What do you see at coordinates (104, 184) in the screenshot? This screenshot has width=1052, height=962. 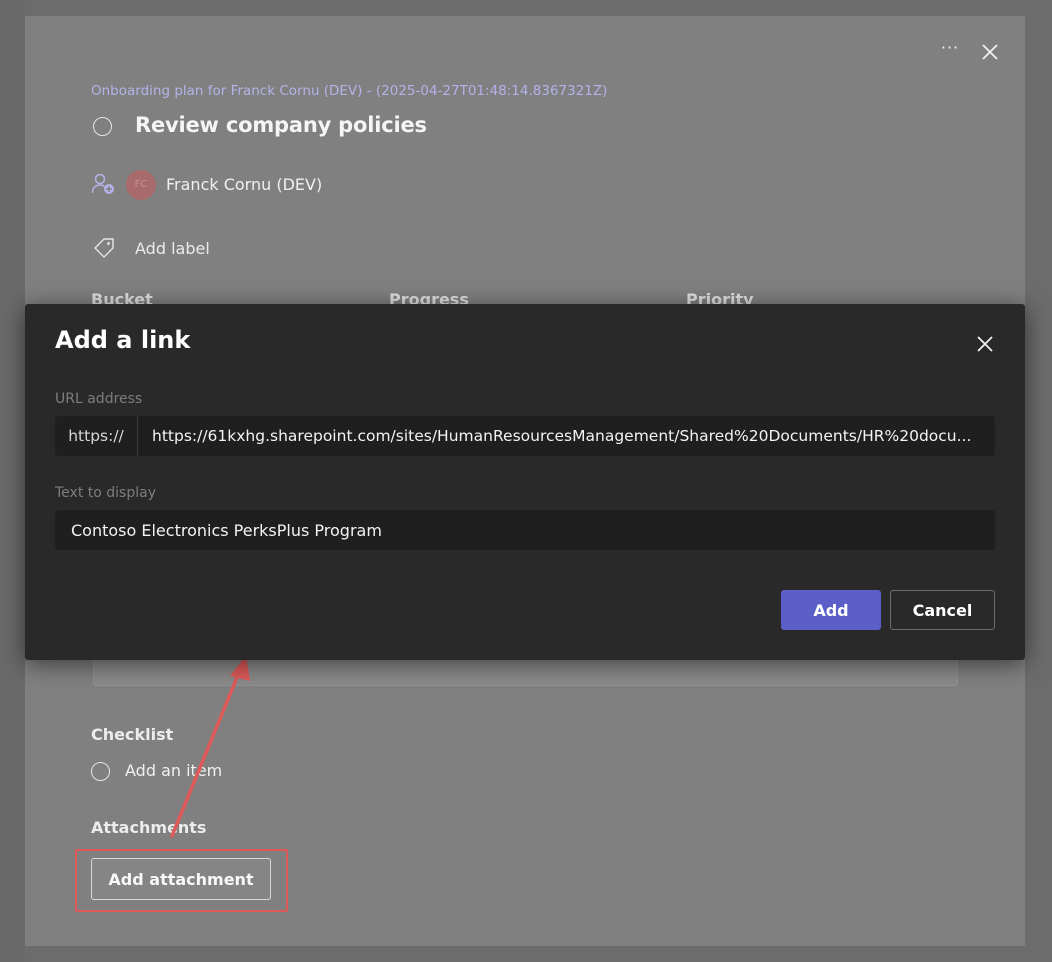 I see `assign-user-icon` at bounding box center [104, 184].